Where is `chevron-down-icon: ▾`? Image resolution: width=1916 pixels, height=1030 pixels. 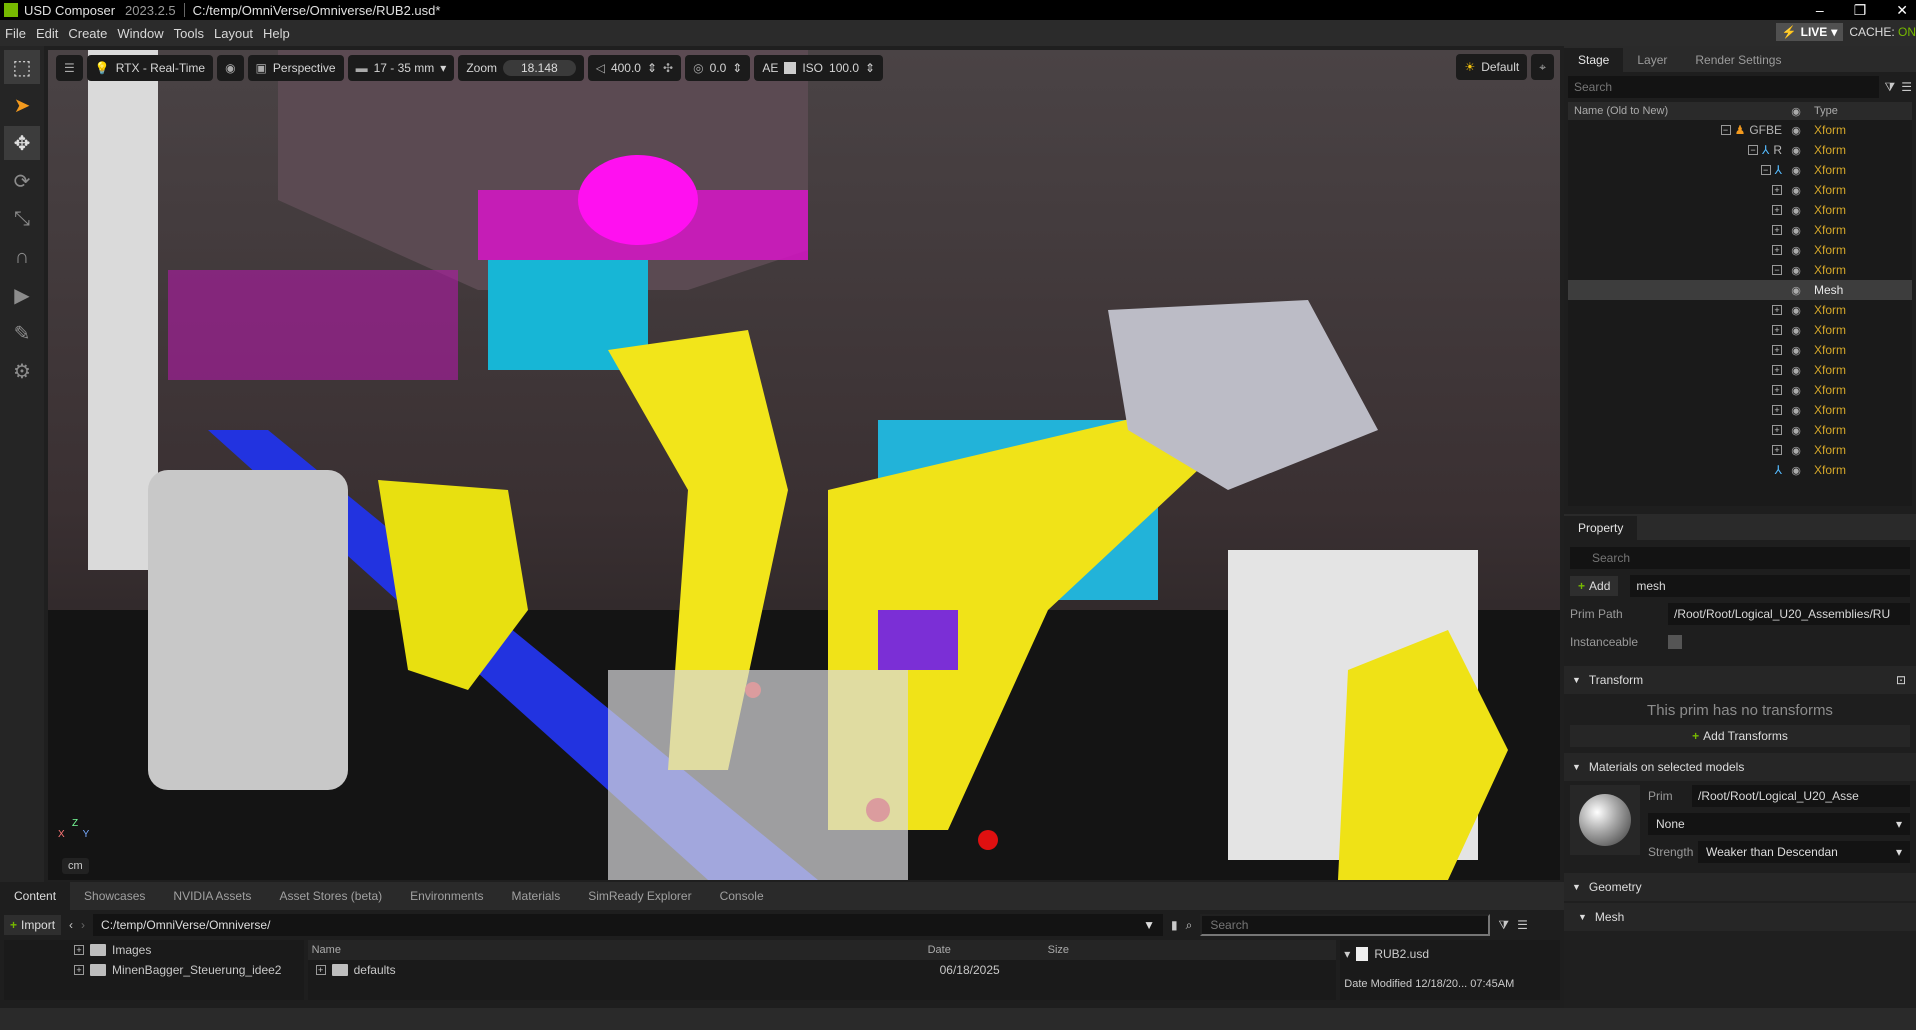 chevron-down-icon: ▾ is located at coordinates (1347, 954).